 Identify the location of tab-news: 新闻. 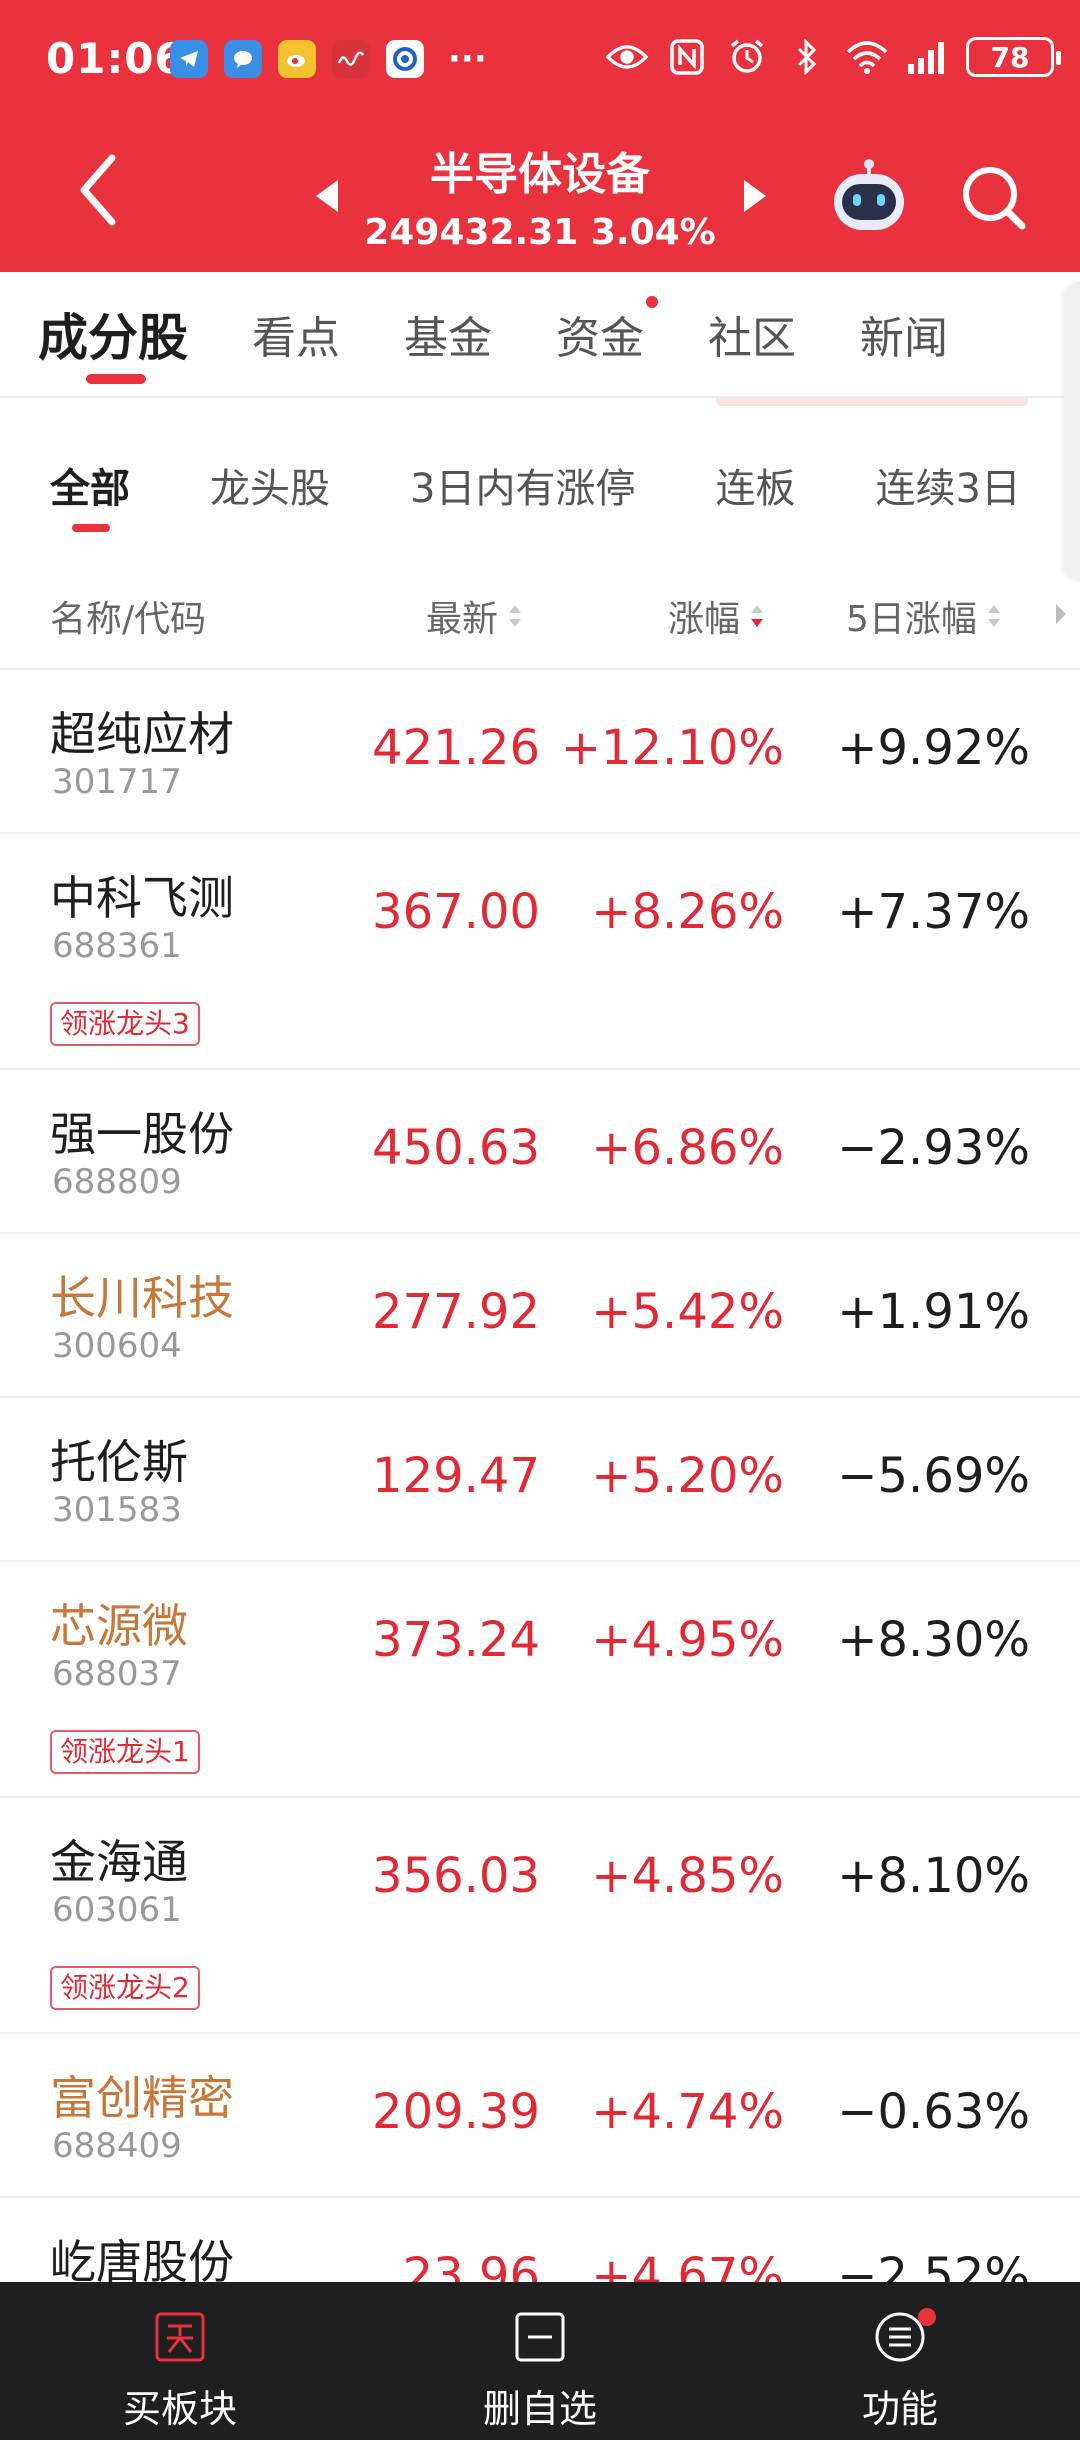
(904, 334).